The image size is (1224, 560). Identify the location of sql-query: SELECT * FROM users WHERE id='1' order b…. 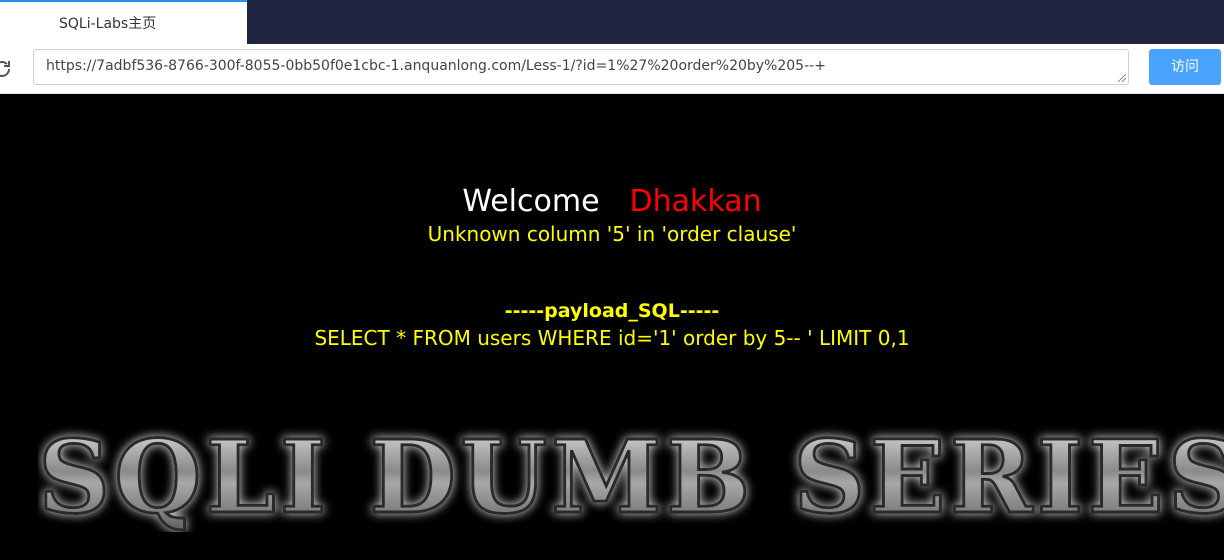
(612, 338).